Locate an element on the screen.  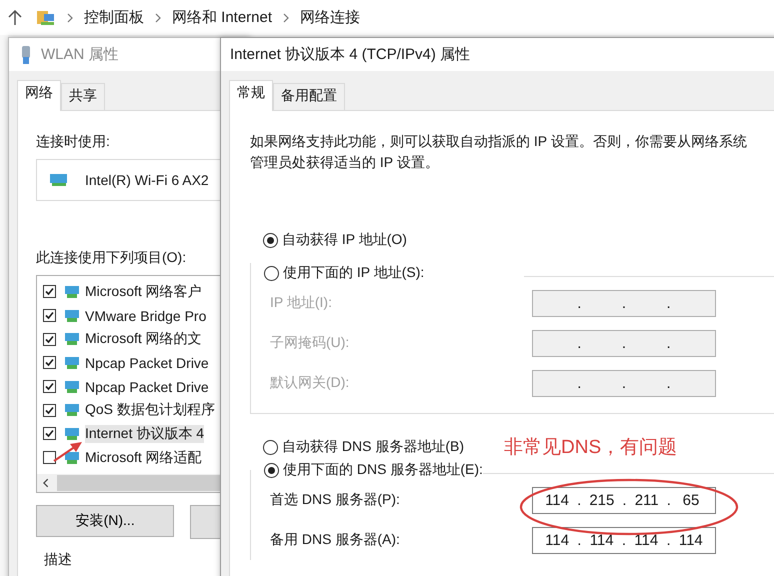
field-label: 子网掩码(U): is located at coordinates (310, 343).